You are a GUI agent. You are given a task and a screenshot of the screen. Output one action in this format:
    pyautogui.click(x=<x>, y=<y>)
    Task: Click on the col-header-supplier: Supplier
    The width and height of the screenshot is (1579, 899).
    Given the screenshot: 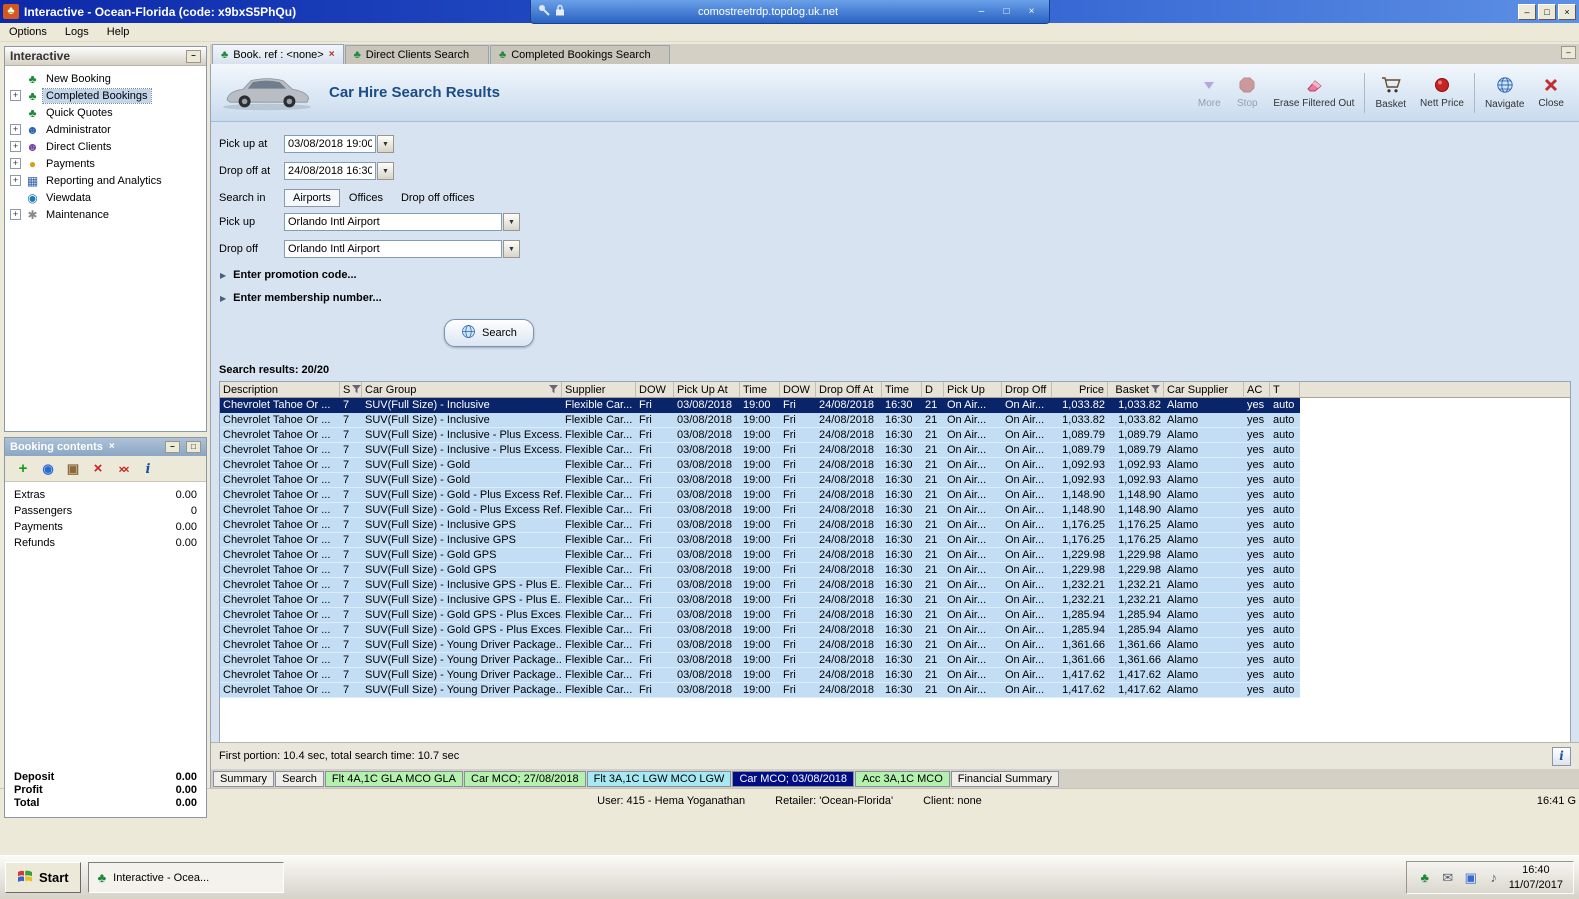 What is the action you would take?
    pyautogui.click(x=599, y=390)
    